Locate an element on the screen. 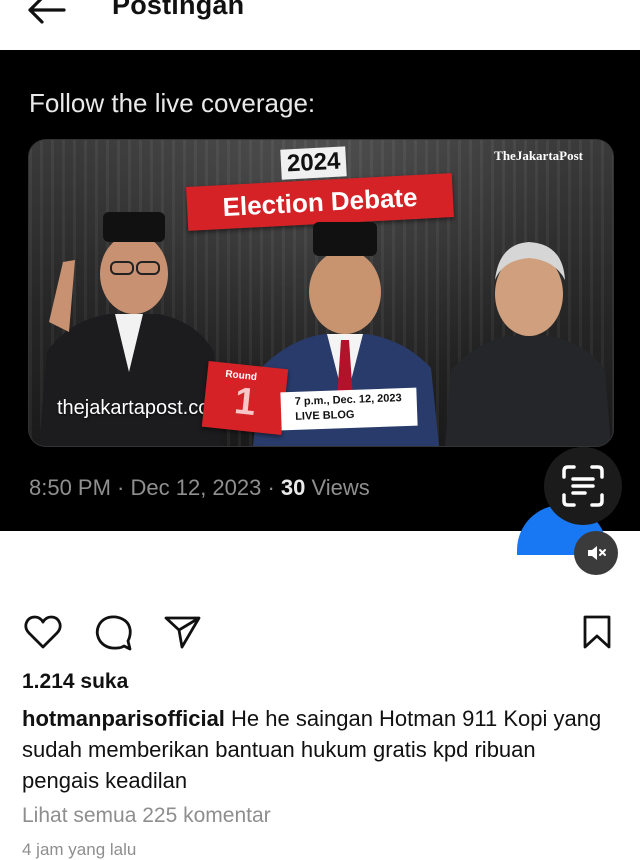 The height and width of the screenshot is (860, 640). tweet-time: 8:50 PM · Dec 12, 2023 · is located at coordinates (155, 487).